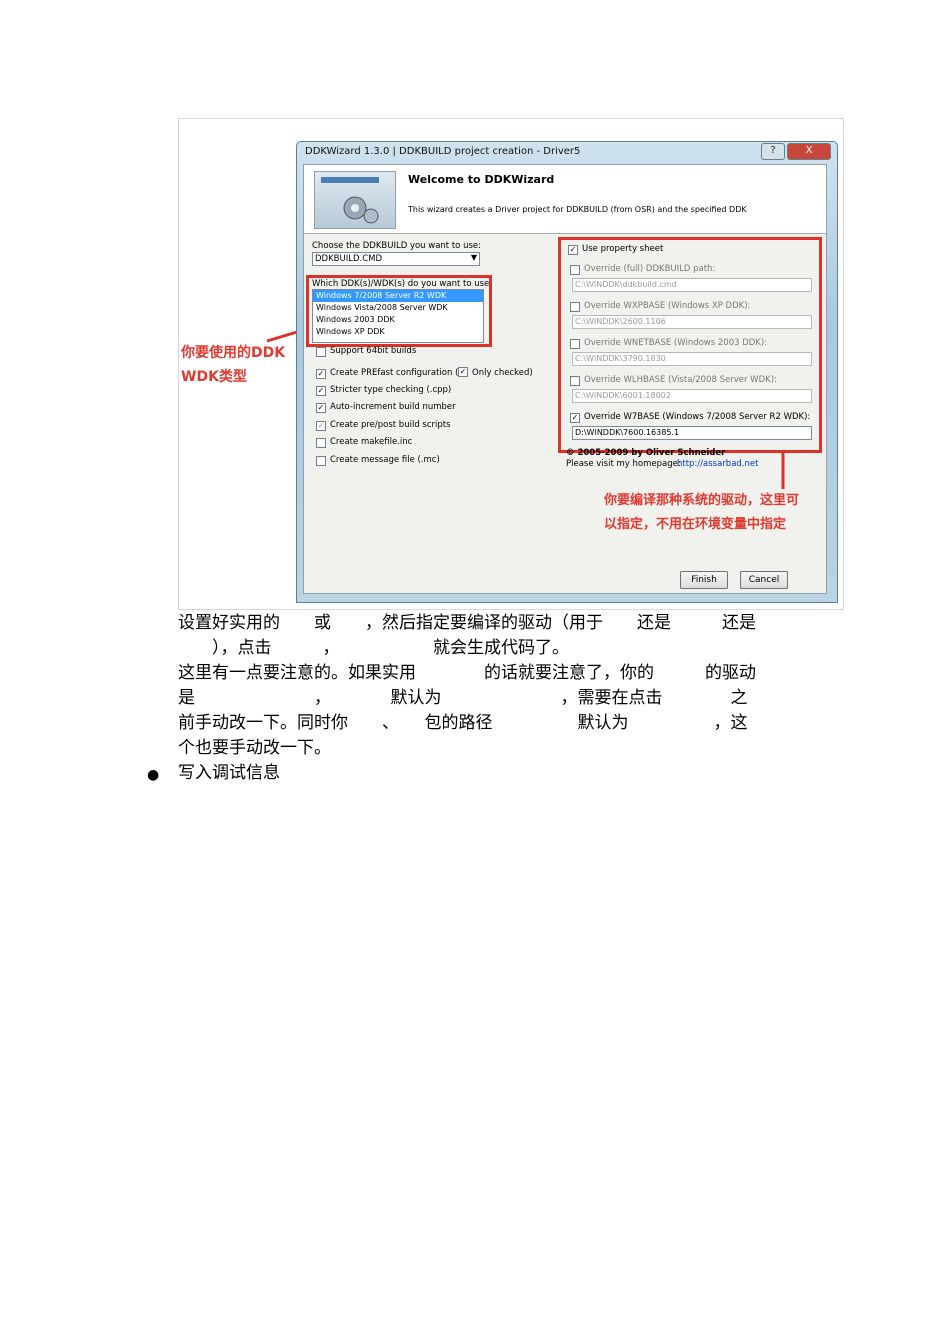 The image size is (950, 1344). Describe the element at coordinates (399, 311) in the screenshot. I see `red-highlight-ddk` at that location.